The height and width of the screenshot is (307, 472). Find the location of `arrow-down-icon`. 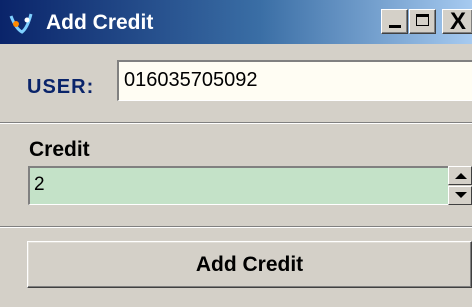

arrow-down-icon is located at coordinates (461, 195).